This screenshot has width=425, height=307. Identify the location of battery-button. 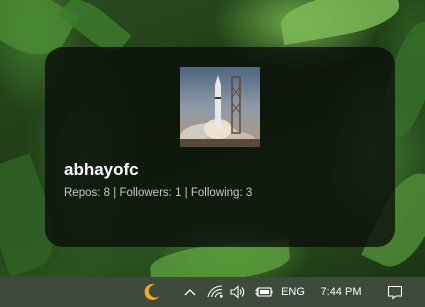
(264, 292).